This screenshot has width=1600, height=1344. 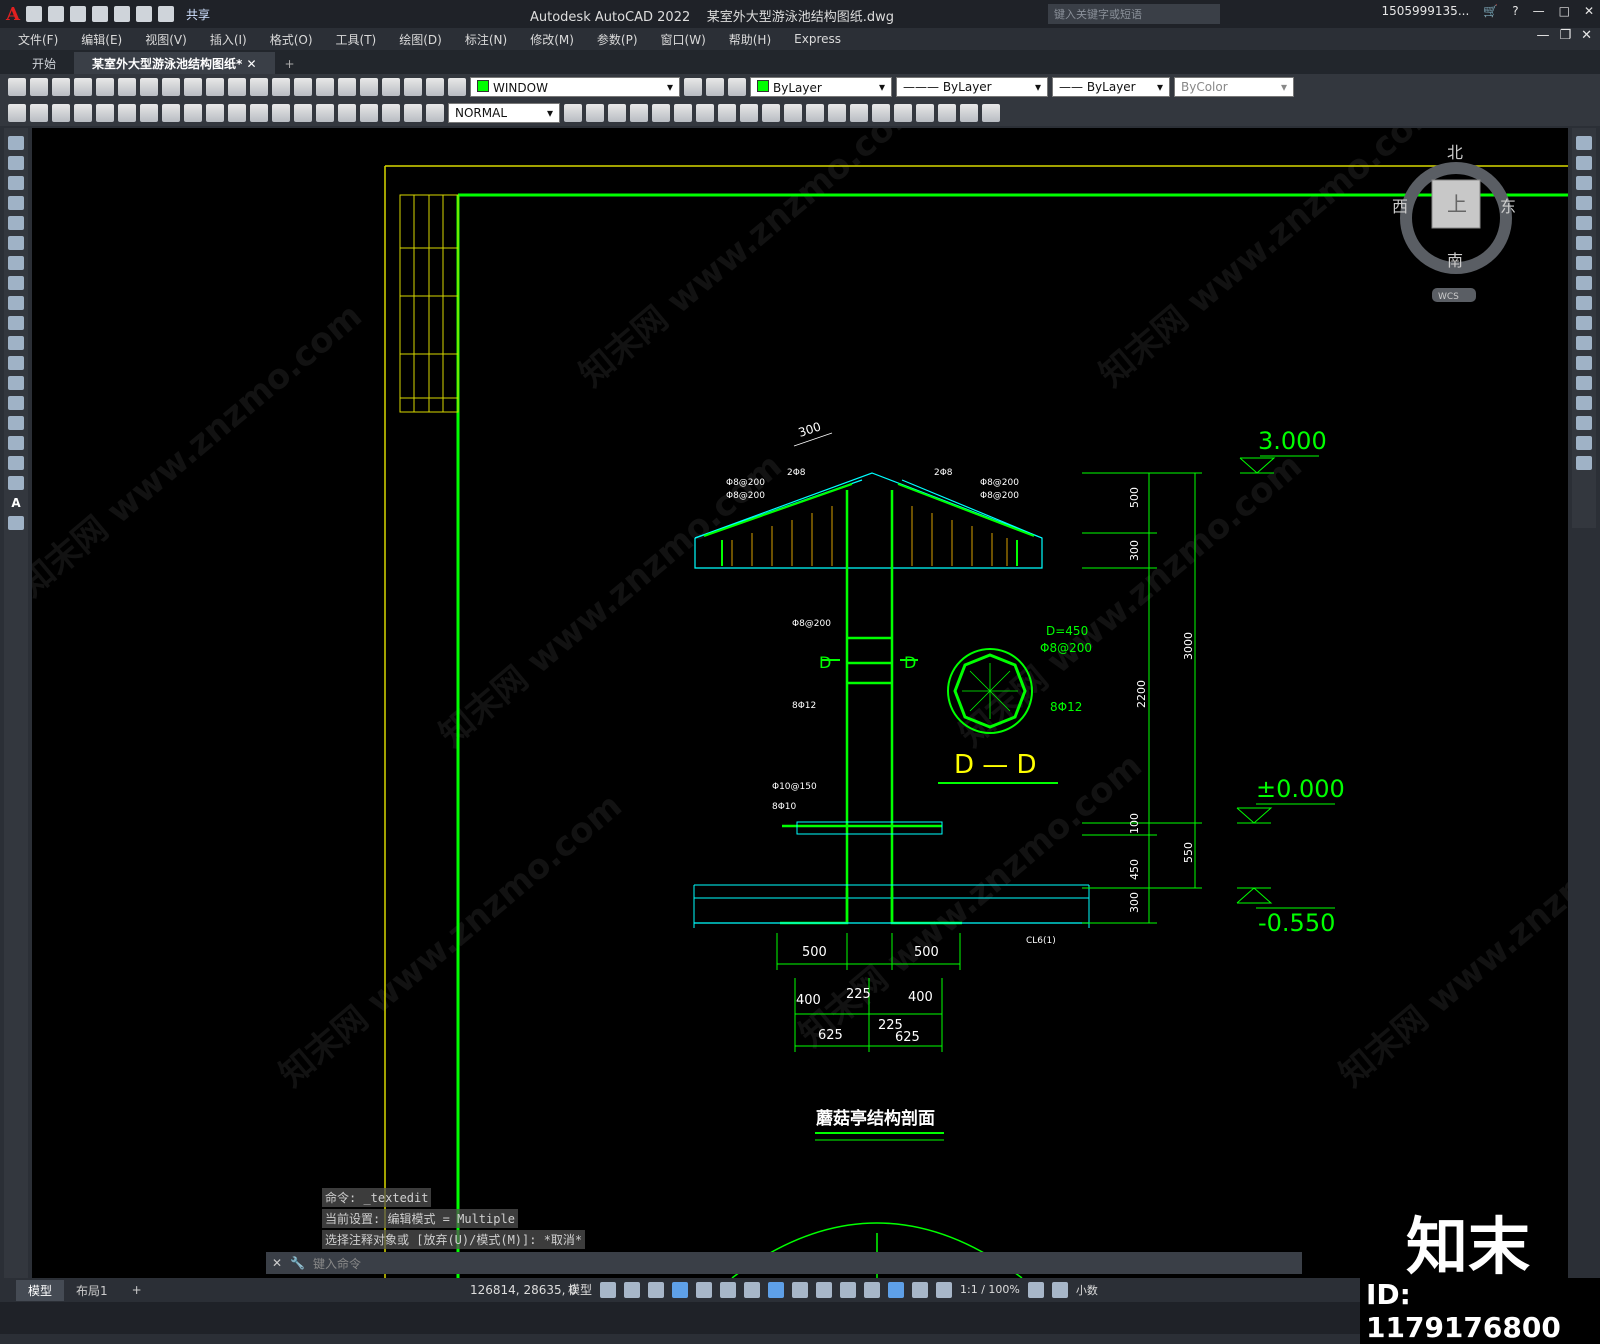 What do you see at coordinates (1584, 323) in the screenshot?
I see `trim-icon` at bounding box center [1584, 323].